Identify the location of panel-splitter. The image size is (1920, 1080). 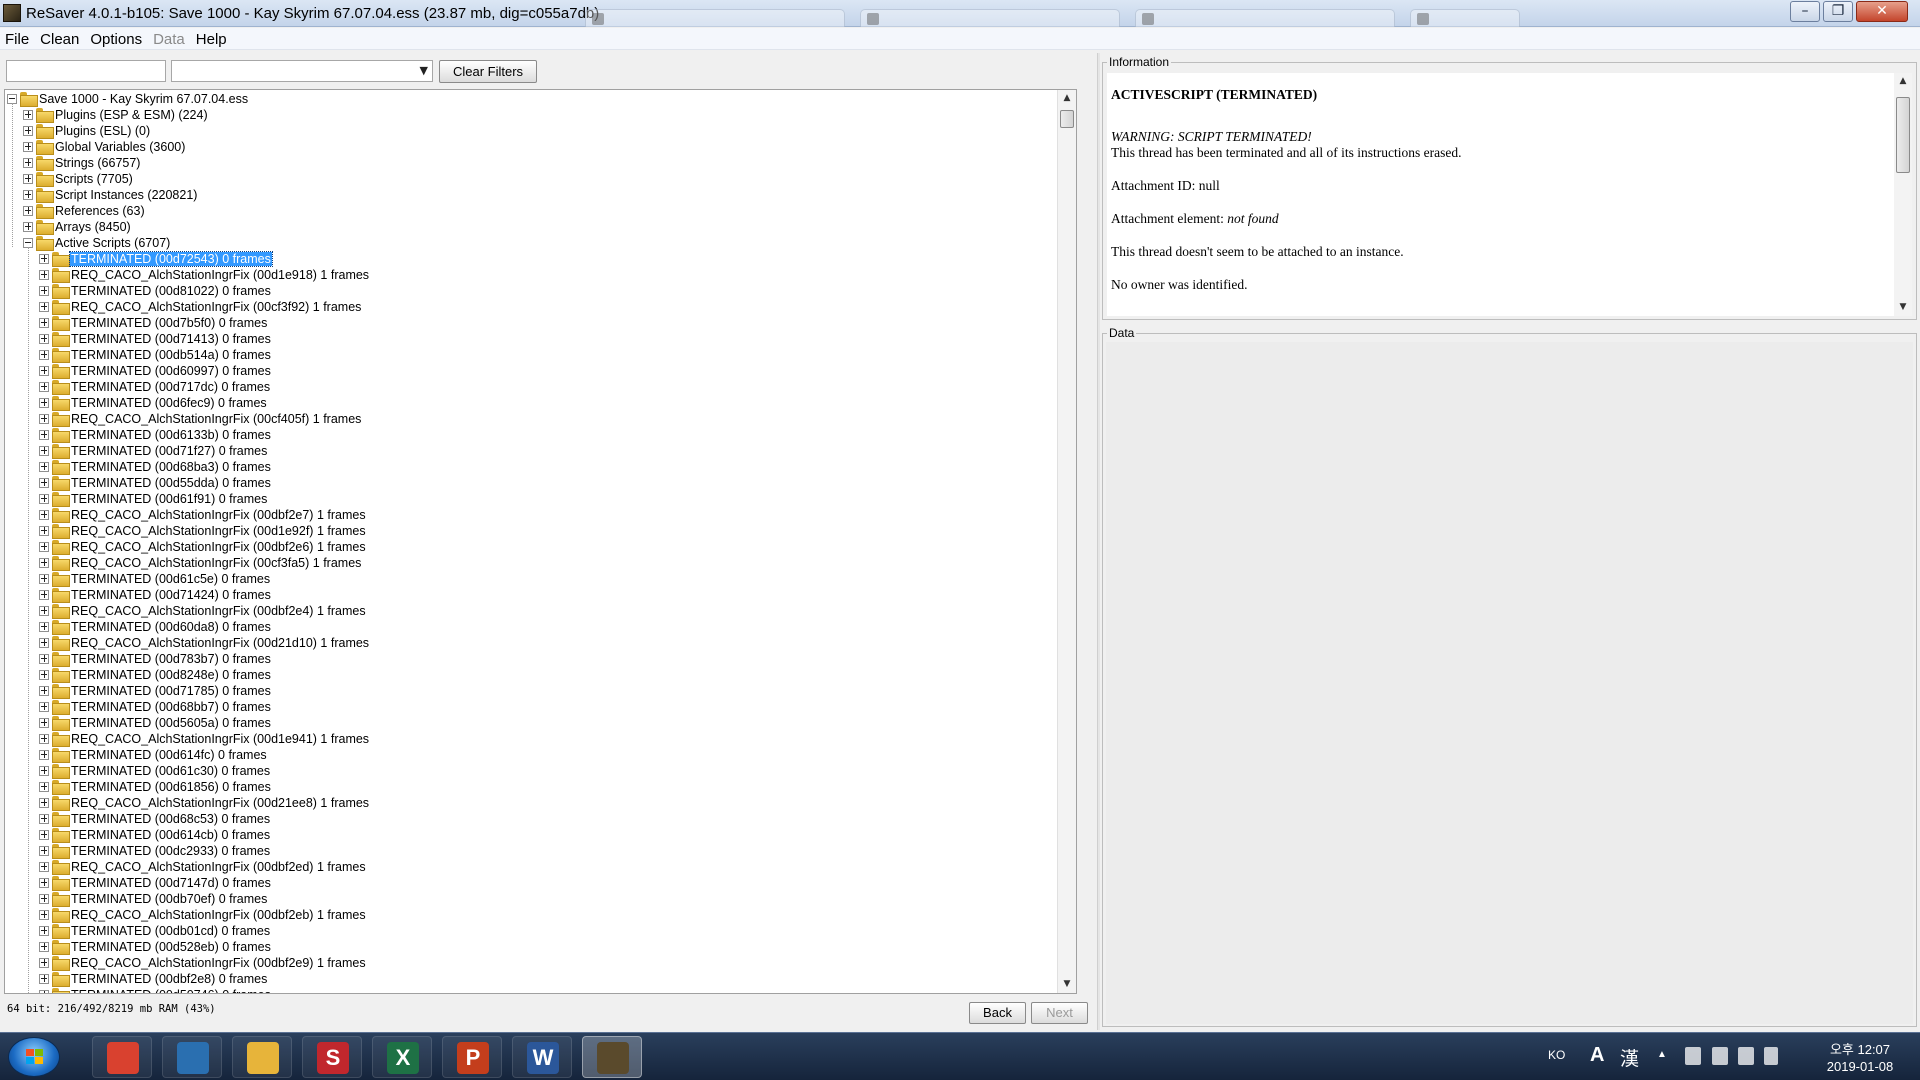
(1098, 541).